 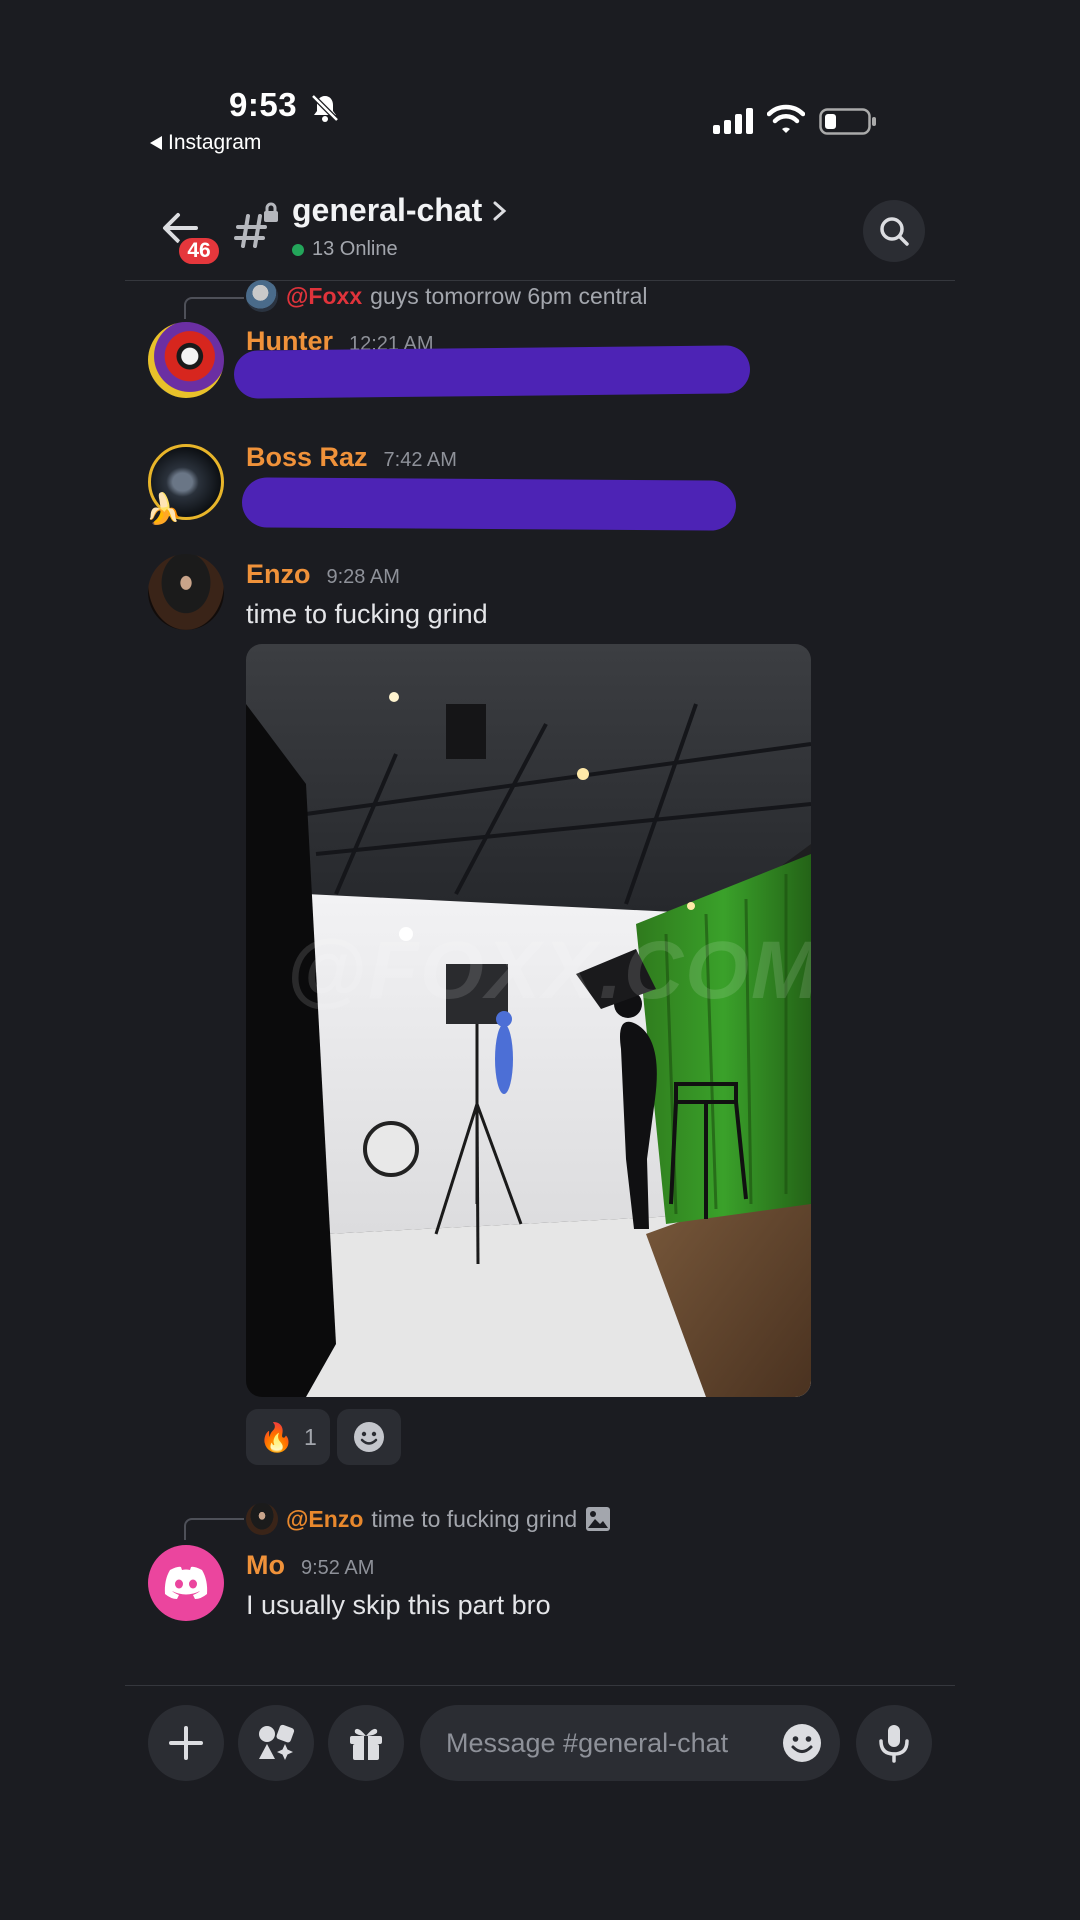 I want to click on bell-slash-icon, so click(x=325, y=108).